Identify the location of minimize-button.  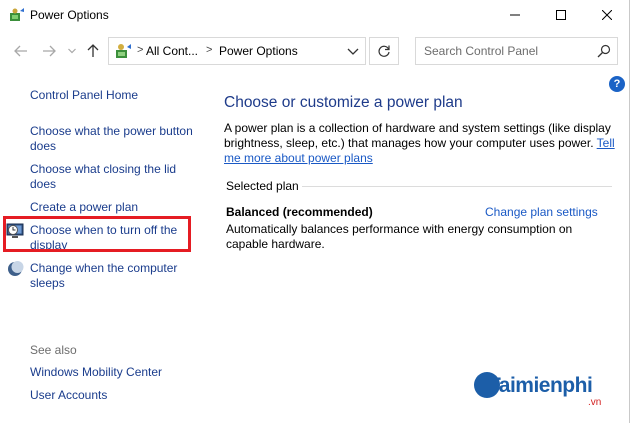
(515, 15).